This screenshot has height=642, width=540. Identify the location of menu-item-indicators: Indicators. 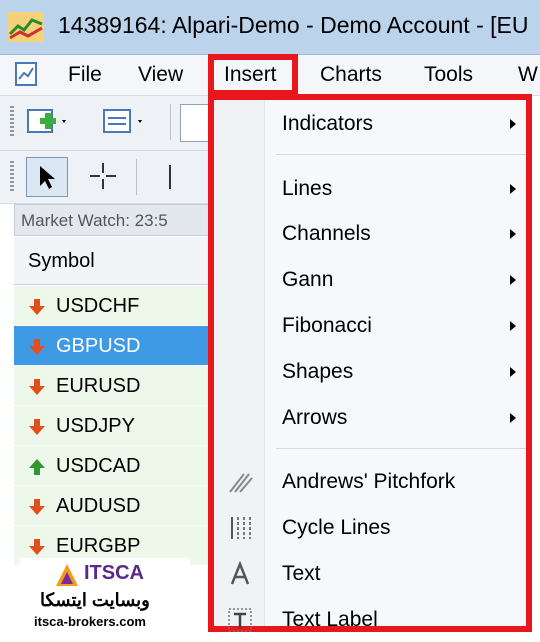
(370, 124).